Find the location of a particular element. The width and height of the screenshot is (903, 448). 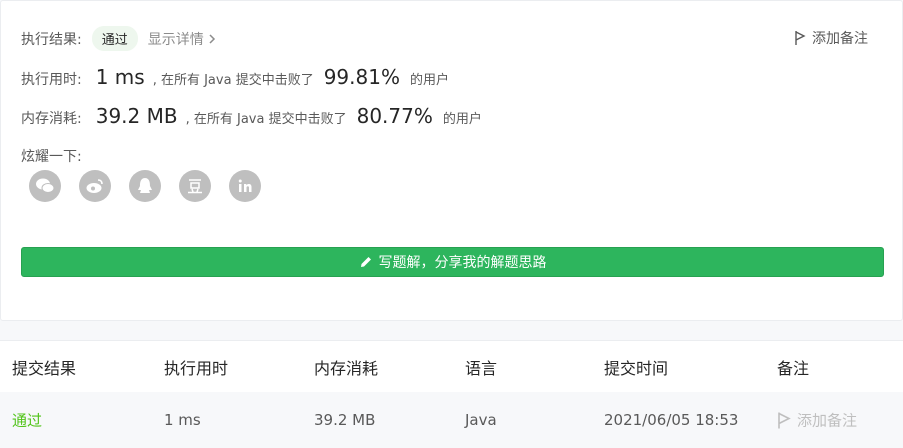

row-add-note-label: 添加备注 is located at coordinates (827, 420).